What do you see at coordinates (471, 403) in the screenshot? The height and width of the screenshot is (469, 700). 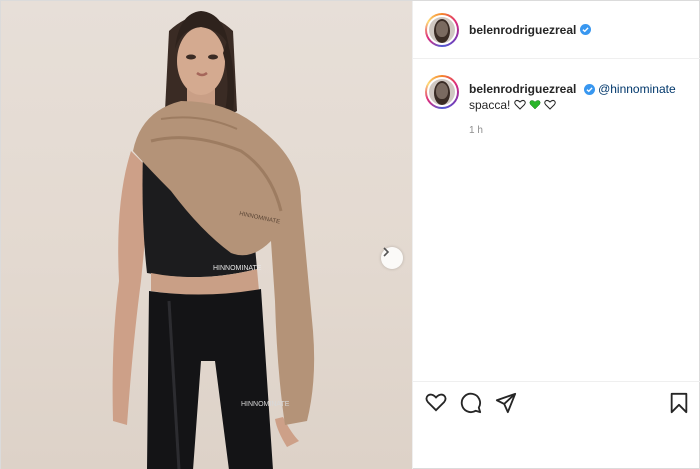 I see `comment-icon` at bounding box center [471, 403].